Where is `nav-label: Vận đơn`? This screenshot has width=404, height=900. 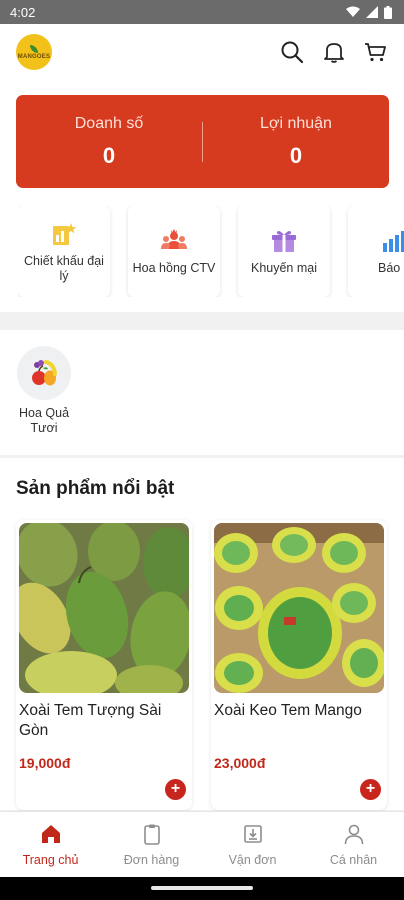
nav-label: Vận đơn is located at coordinates (252, 859).